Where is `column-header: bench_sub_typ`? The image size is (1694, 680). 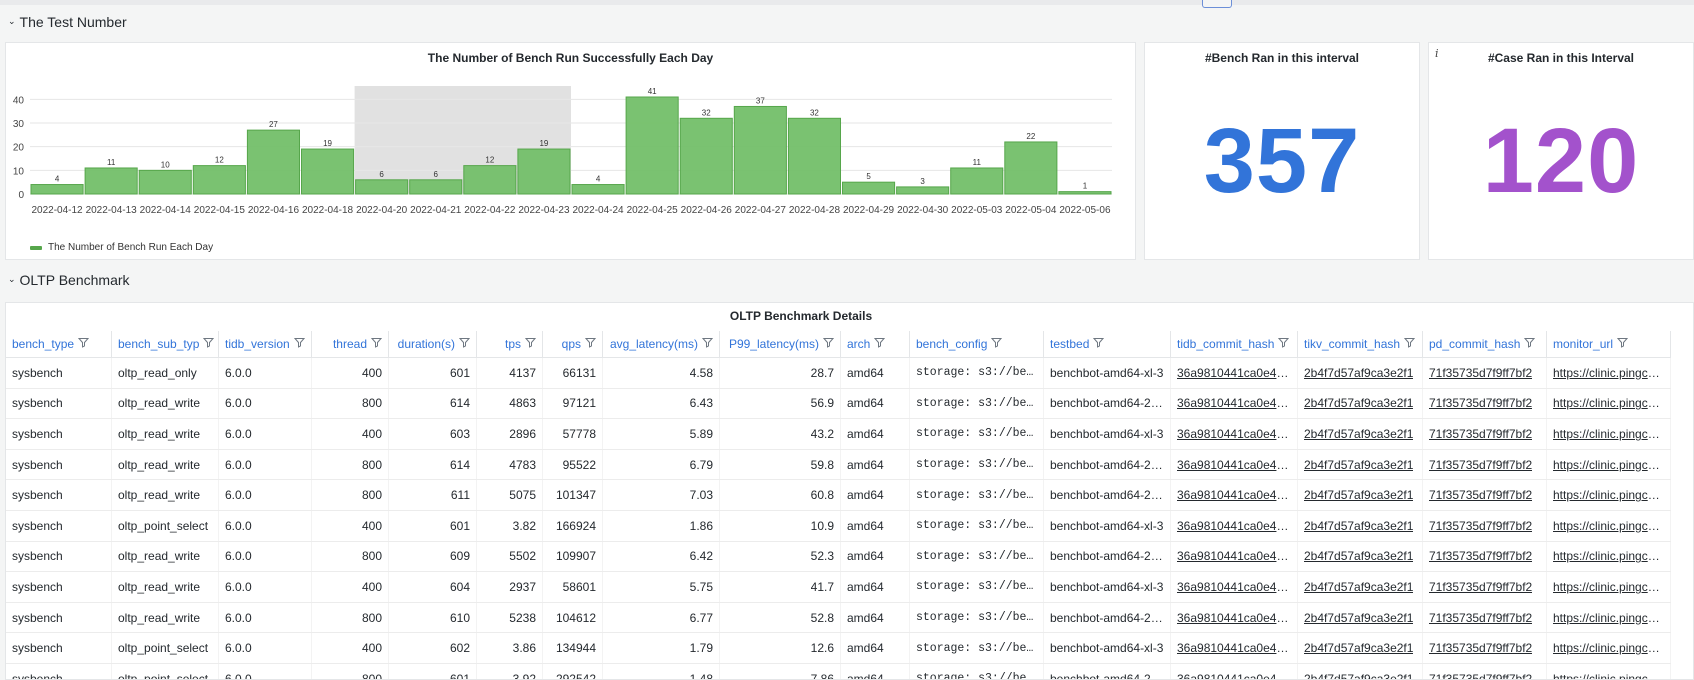
column-header: bench_sub_typ is located at coordinates (165, 344).